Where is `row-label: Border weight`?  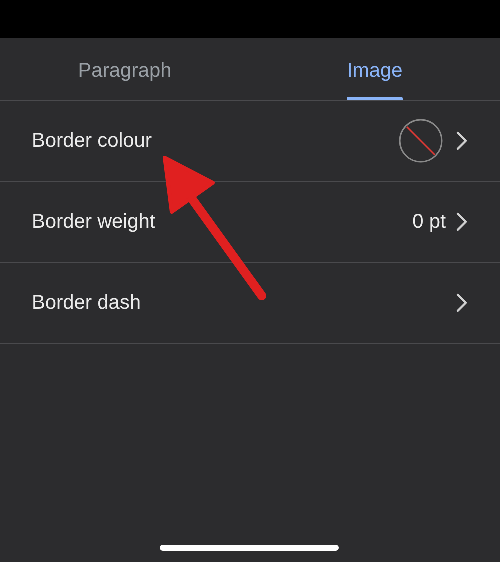 row-label: Border weight is located at coordinates (94, 222).